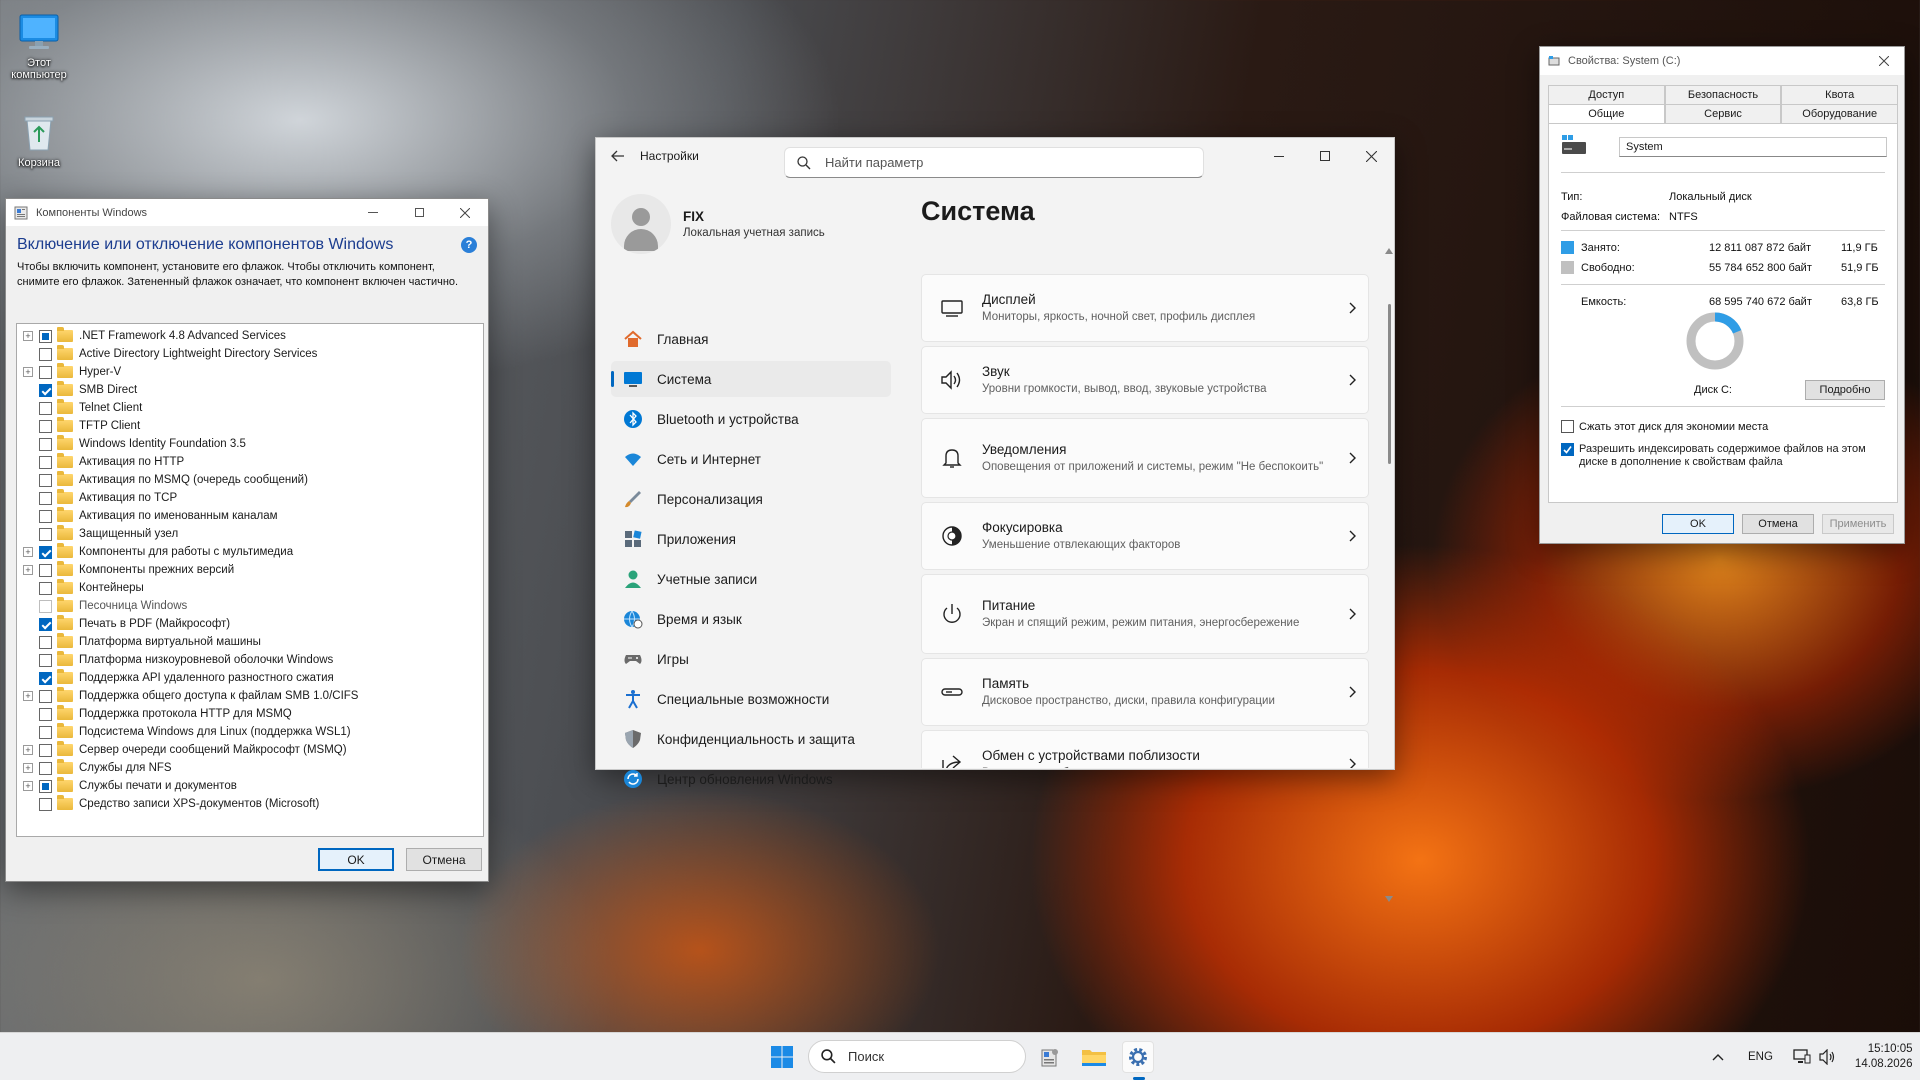 Image resolution: width=1920 pixels, height=1080 pixels. What do you see at coordinates (751, 659) in the screenshot?
I see `nav-item: Игры` at bounding box center [751, 659].